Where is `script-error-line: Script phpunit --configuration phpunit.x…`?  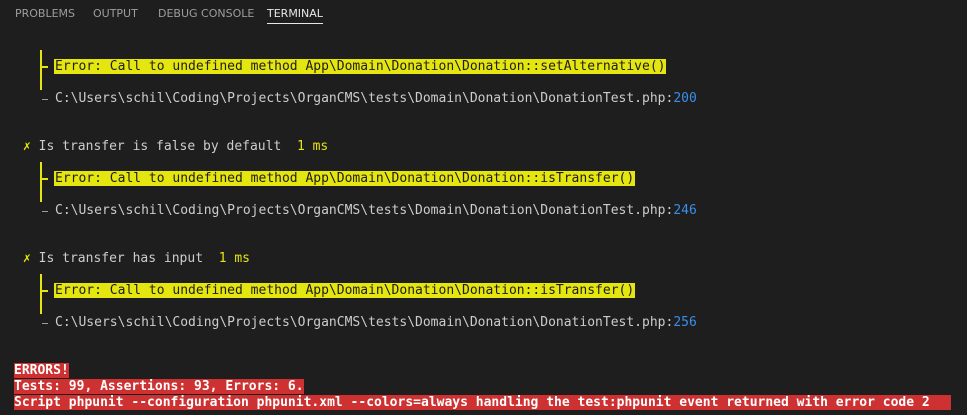
script-error-line: Script phpunit --configuration phpunit.x… is located at coordinates (482, 402).